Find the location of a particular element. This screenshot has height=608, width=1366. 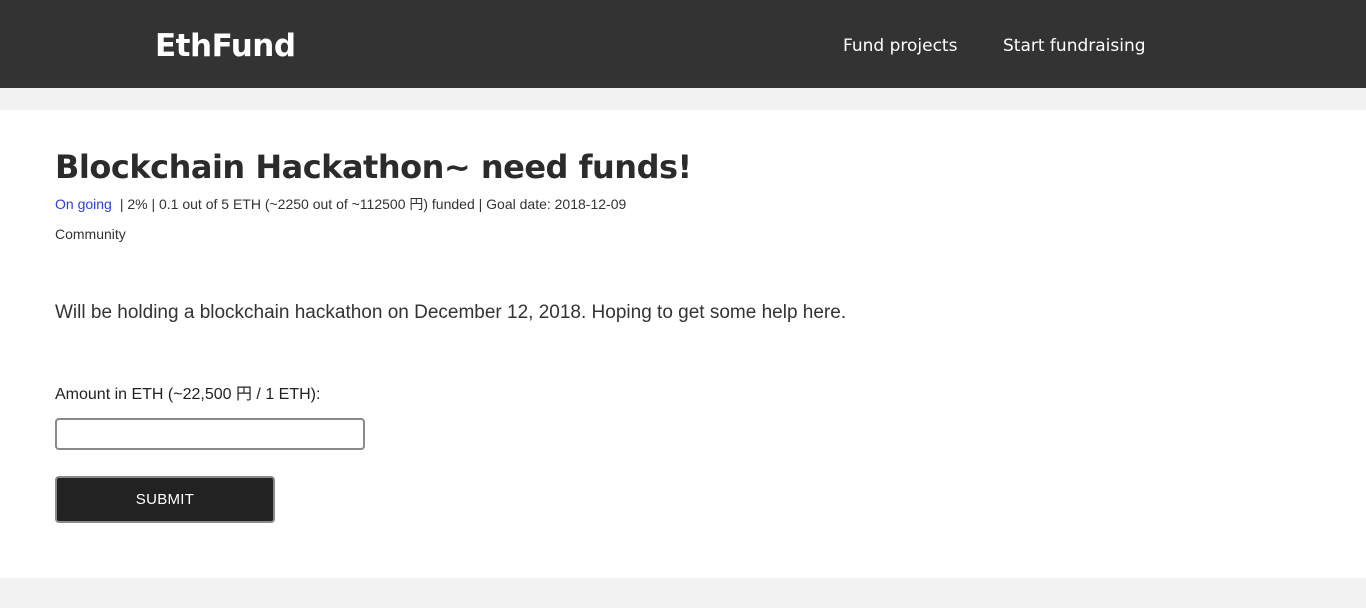

nav-start-fundraising-link: Start fundraising is located at coordinates (1074, 46).